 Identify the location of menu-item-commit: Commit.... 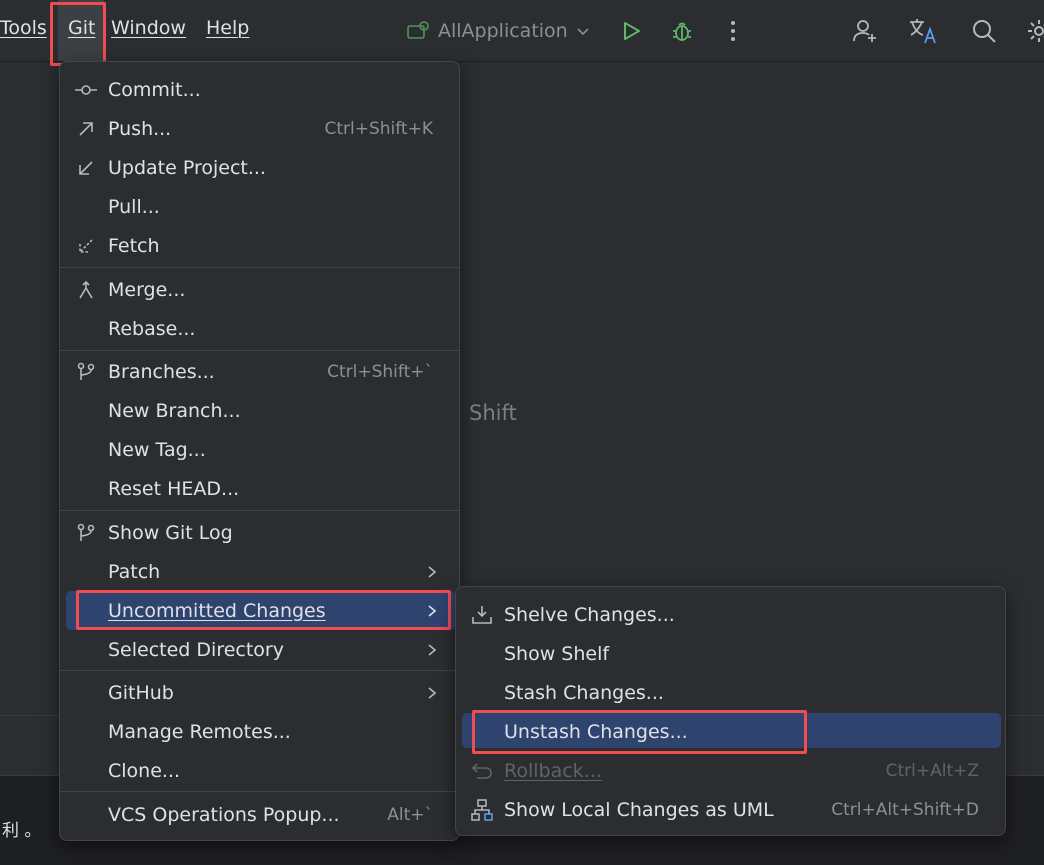
(259, 89).